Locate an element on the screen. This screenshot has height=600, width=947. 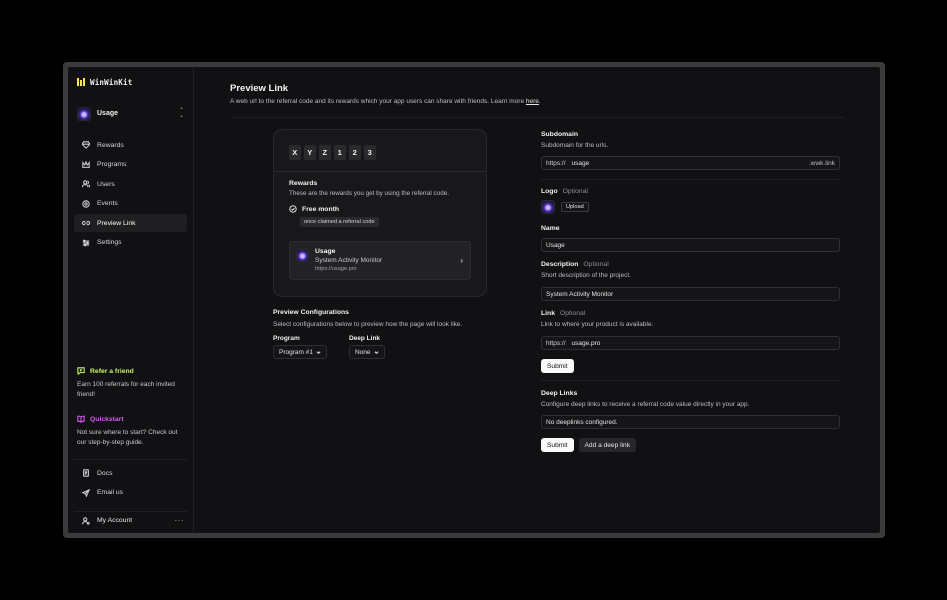
program-label: Program is located at coordinates (286, 338).